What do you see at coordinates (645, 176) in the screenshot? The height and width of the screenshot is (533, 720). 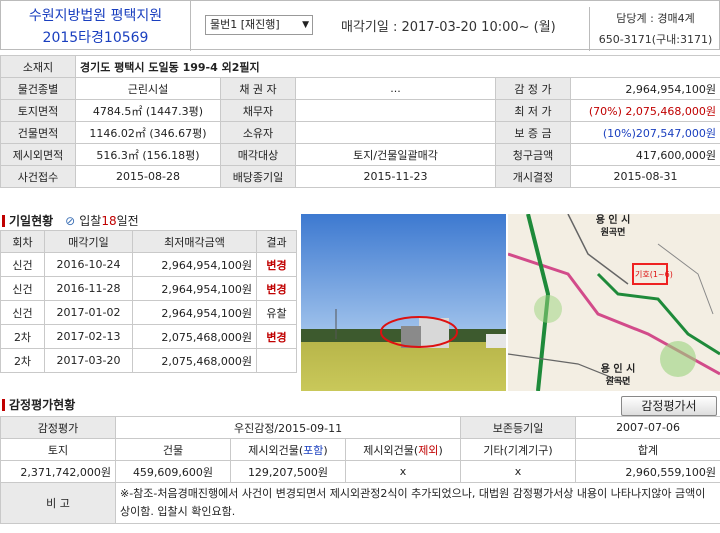 I see `info-value: 2015-08-31` at bounding box center [645, 176].